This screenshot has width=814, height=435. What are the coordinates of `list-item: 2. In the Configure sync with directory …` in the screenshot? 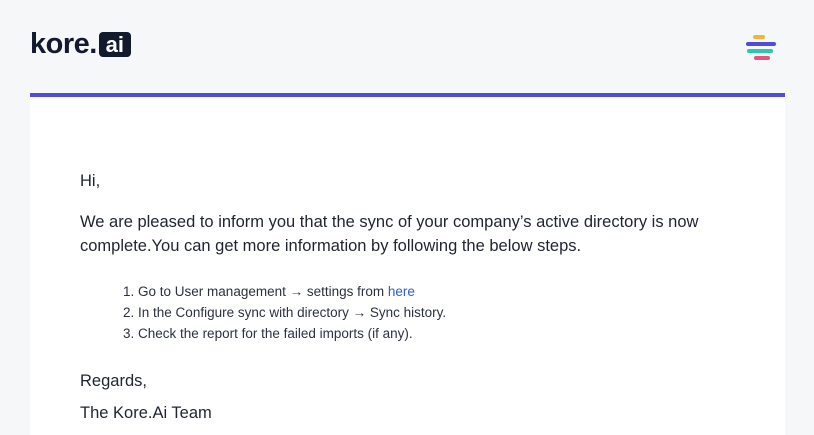 It's located at (284, 312).